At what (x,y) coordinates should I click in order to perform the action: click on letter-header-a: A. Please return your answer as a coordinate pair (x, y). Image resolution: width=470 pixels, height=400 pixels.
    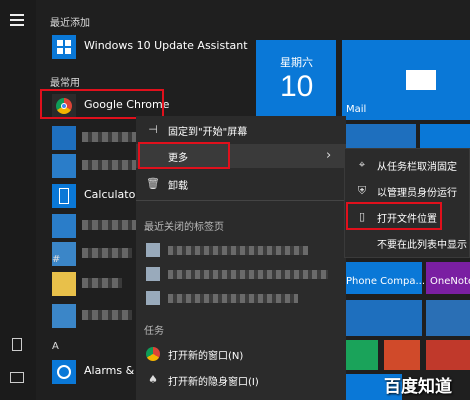
    Looking at the image, I should click on (55, 346).